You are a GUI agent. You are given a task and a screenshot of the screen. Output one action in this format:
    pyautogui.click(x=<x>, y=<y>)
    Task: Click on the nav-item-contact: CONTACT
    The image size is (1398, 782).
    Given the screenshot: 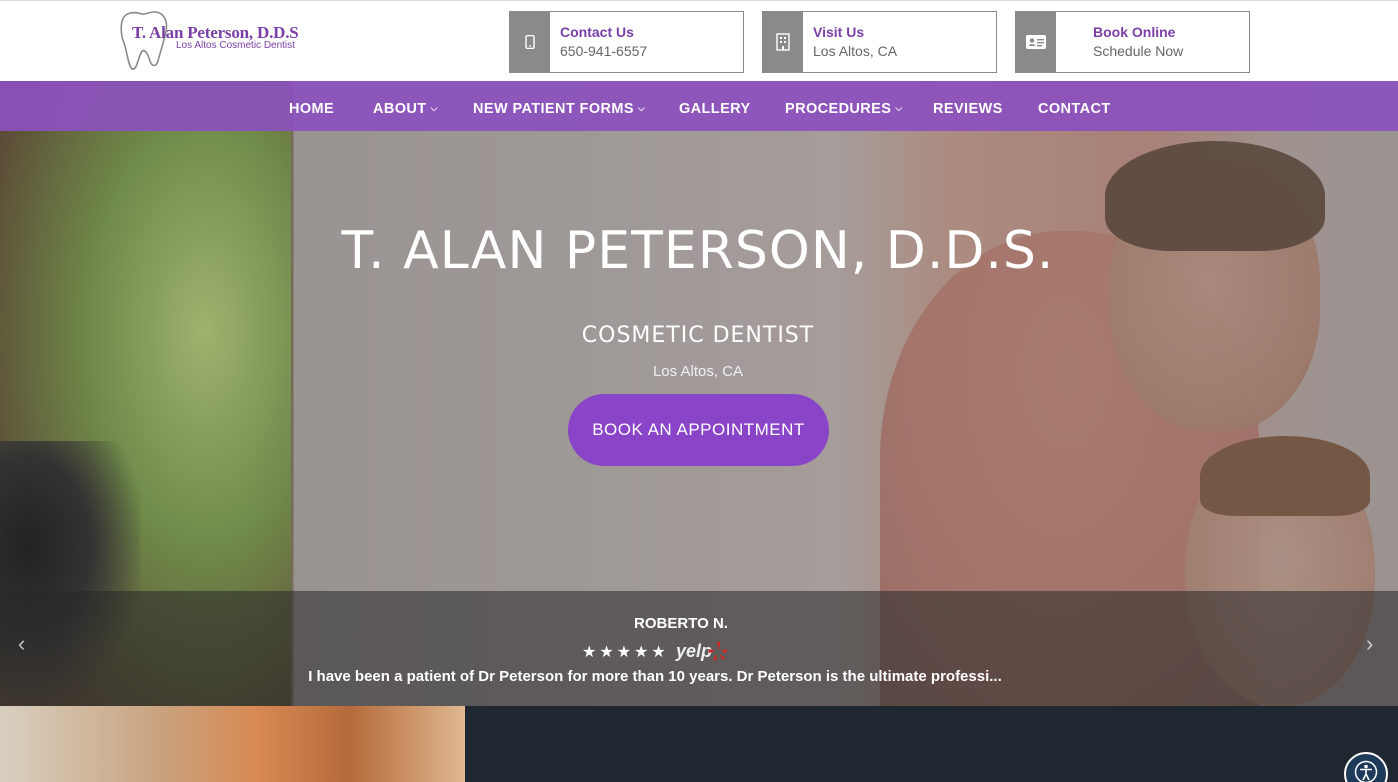 What is the action you would take?
    pyautogui.click(x=1074, y=109)
    